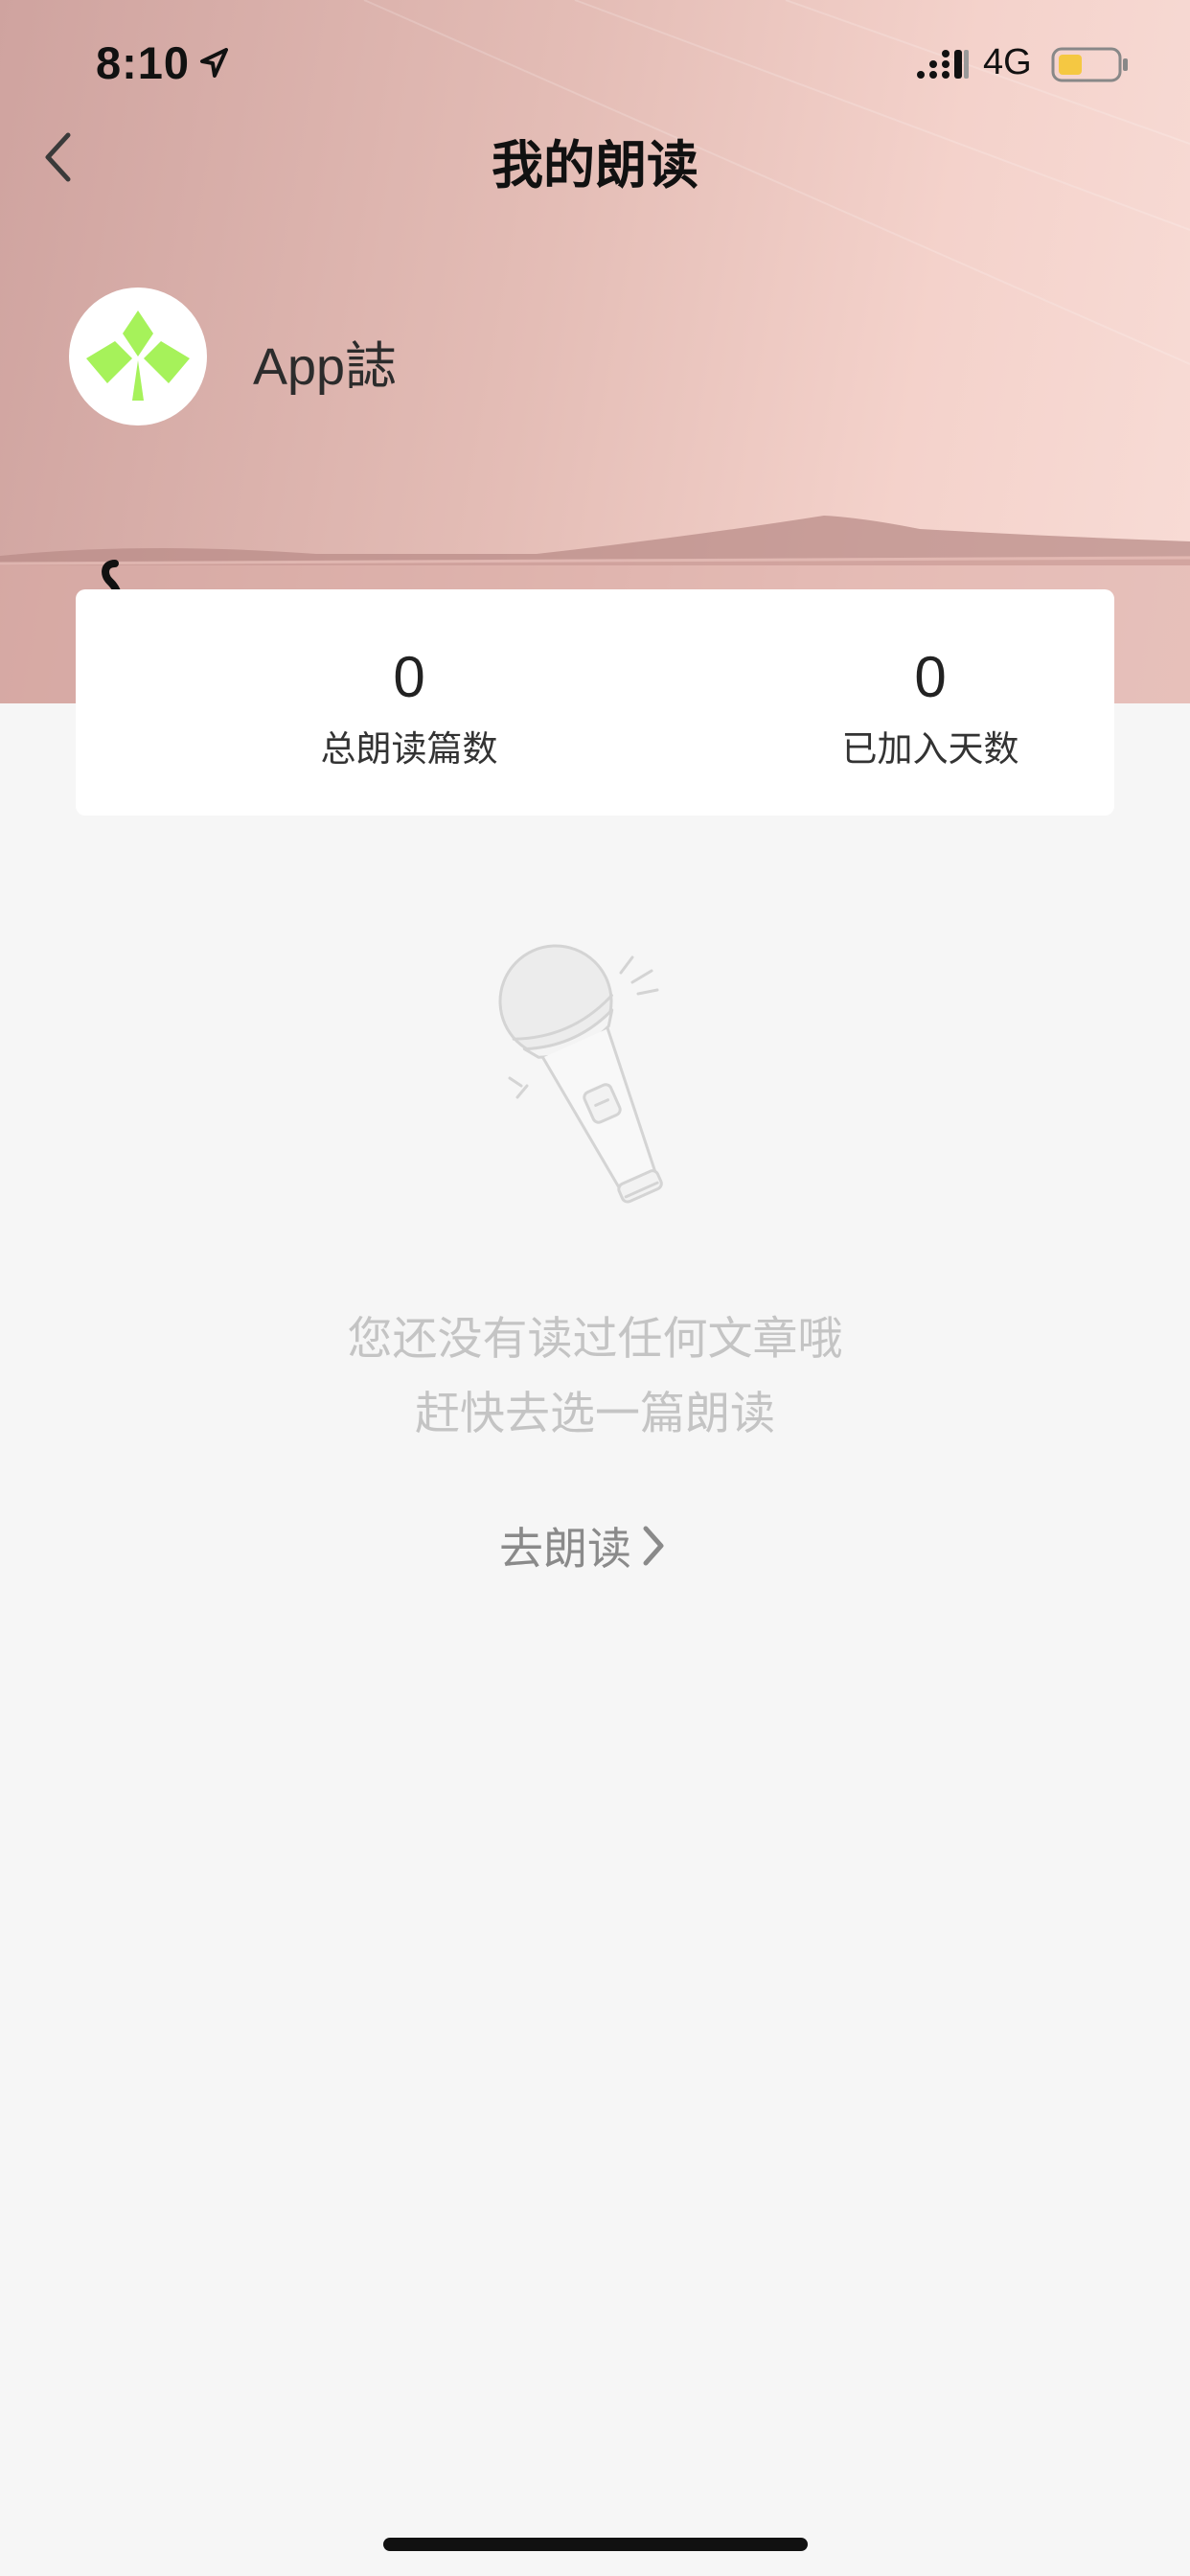  I want to click on stats-card: 0 总朗读篇数 0 已加入天数, so click(595, 702).